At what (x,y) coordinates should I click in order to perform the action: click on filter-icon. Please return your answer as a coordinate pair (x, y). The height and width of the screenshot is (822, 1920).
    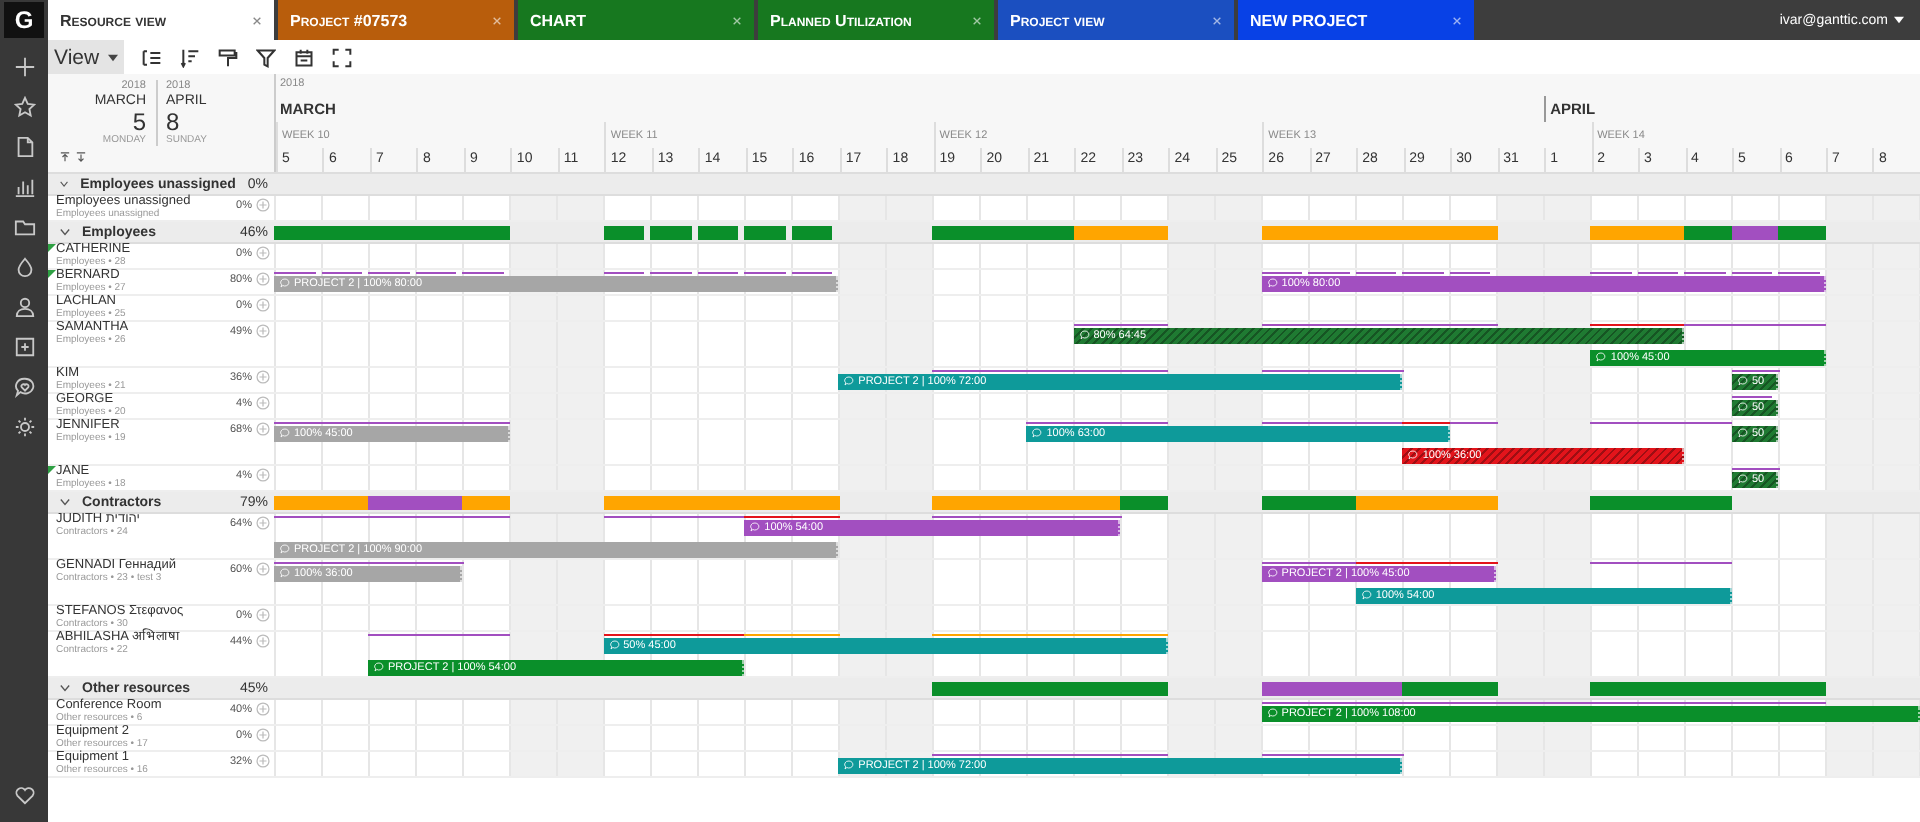
    Looking at the image, I should click on (266, 57).